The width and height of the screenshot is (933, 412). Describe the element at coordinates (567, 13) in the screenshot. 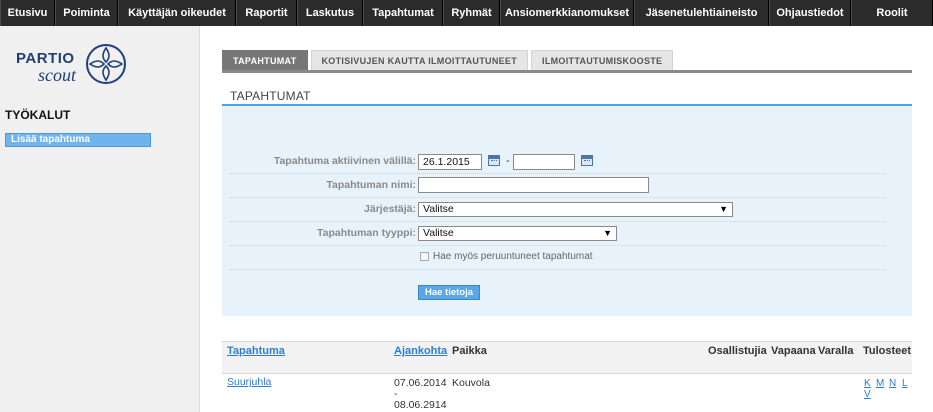

I see `nav-item-ansiomerkkianomukset: Ansiomerkkianomukset` at that location.